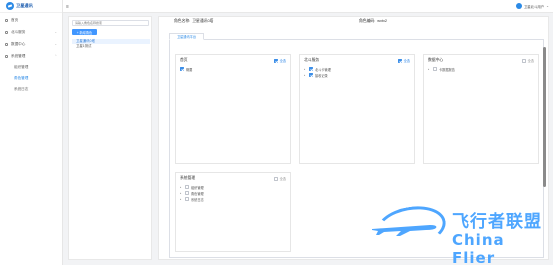 This screenshot has width=553, height=265. I want to click on sidebar-subitem-role: 角色管理, so click(31, 78).